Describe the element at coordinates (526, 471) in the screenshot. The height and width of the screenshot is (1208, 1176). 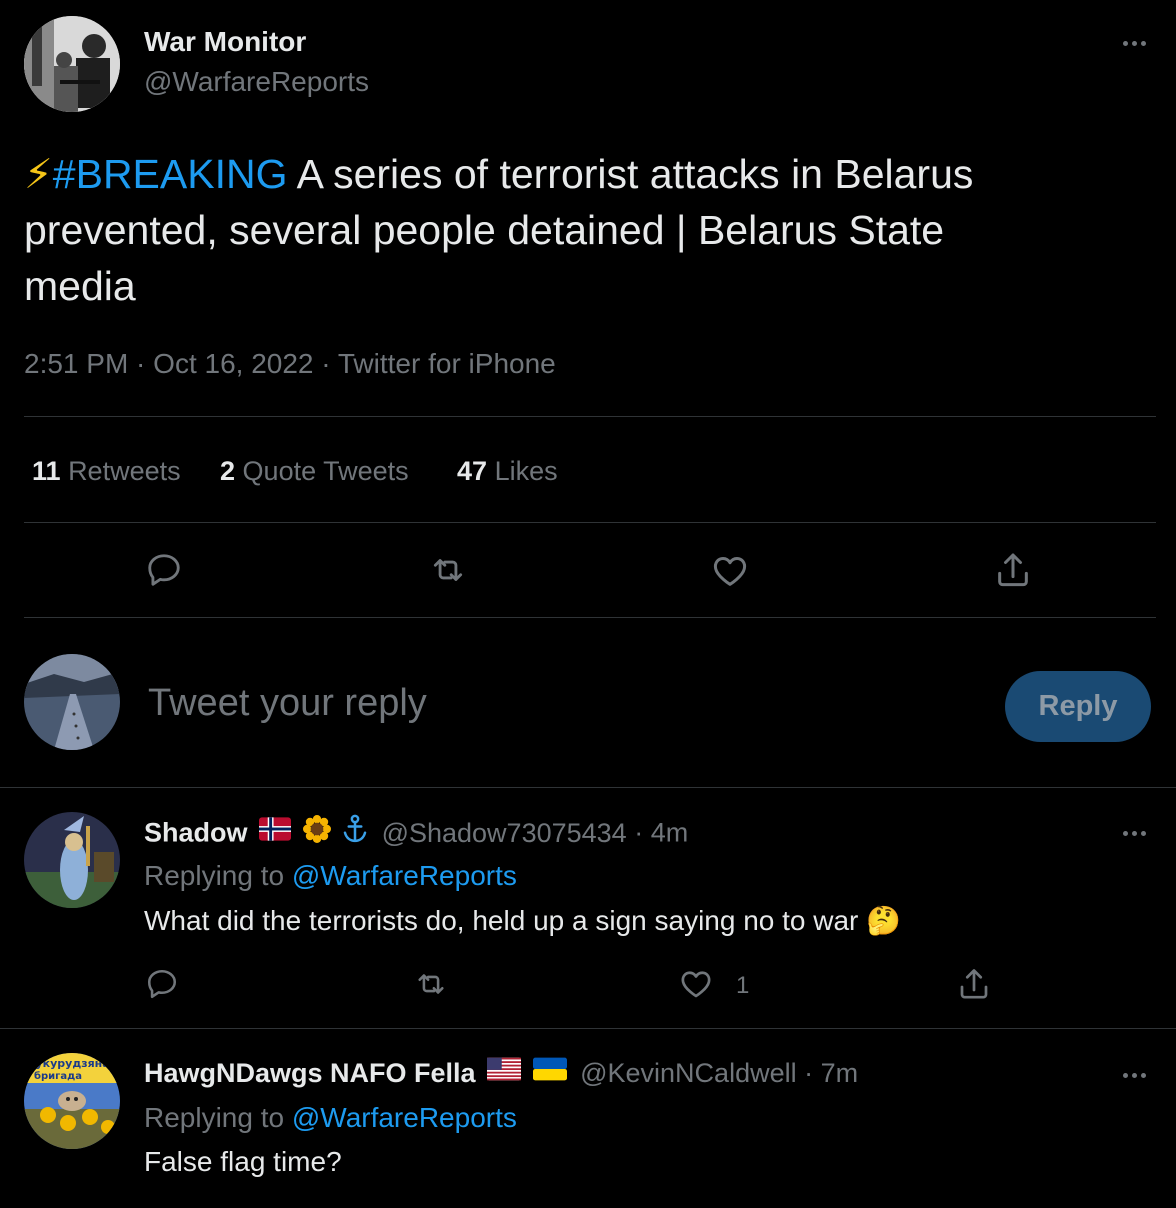
I see `likes-label: Likes` at that location.